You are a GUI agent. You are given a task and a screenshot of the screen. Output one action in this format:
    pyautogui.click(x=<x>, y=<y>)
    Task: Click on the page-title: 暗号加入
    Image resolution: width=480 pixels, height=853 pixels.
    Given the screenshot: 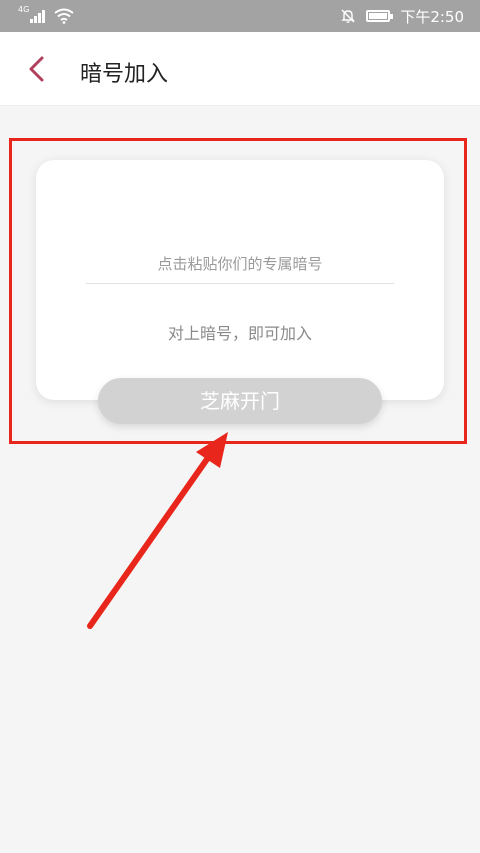 What is the action you would take?
    pyautogui.click(x=124, y=74)
    